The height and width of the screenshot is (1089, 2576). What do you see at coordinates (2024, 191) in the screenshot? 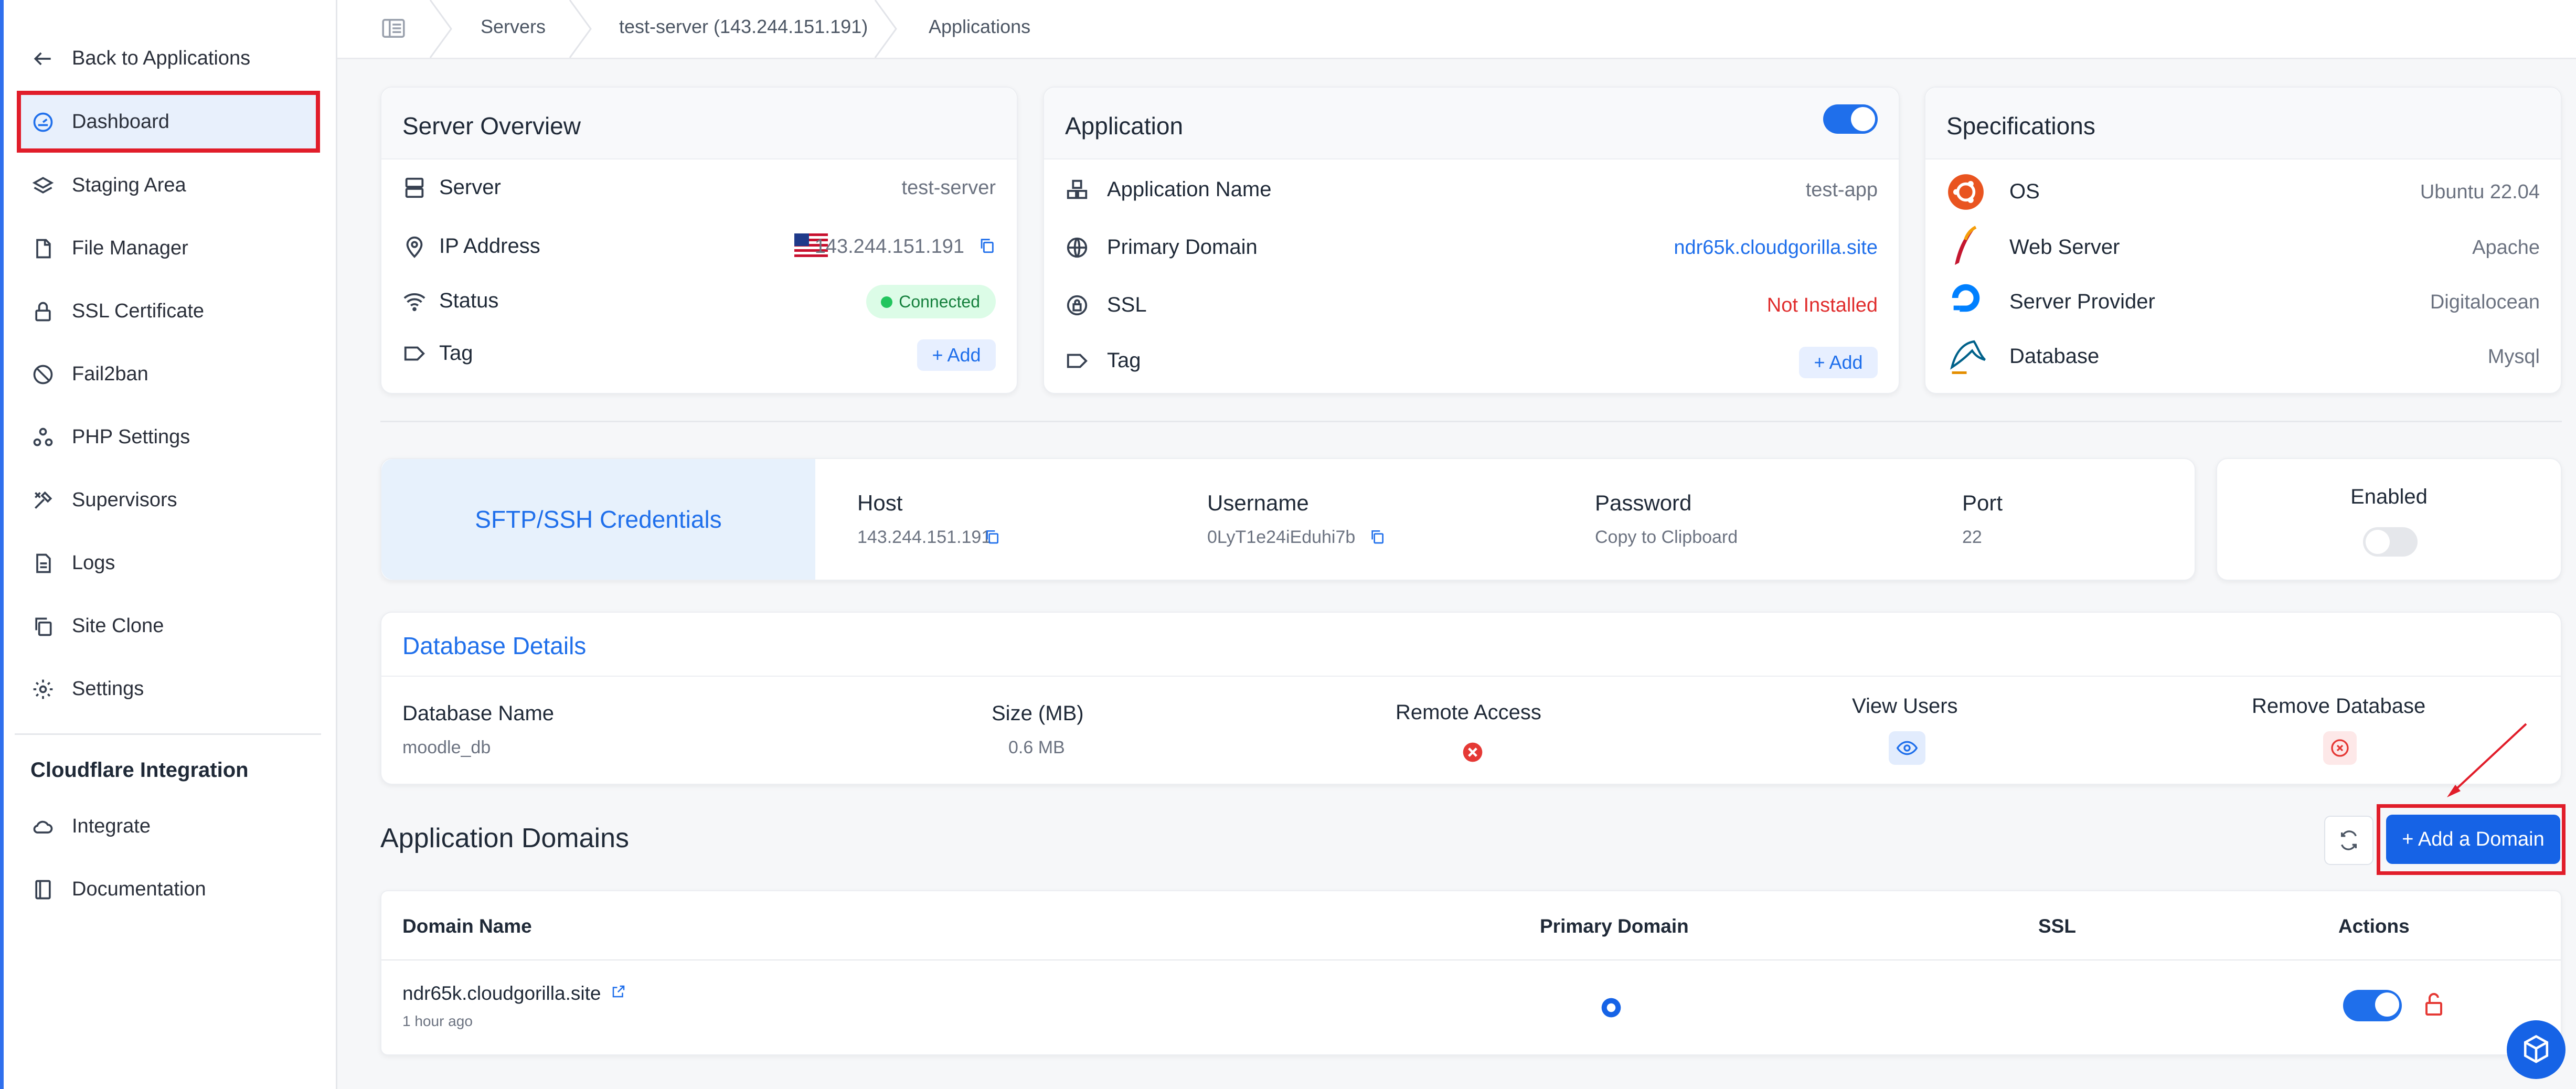
I see `os-label: OS` at bounding box center [2024, 191].